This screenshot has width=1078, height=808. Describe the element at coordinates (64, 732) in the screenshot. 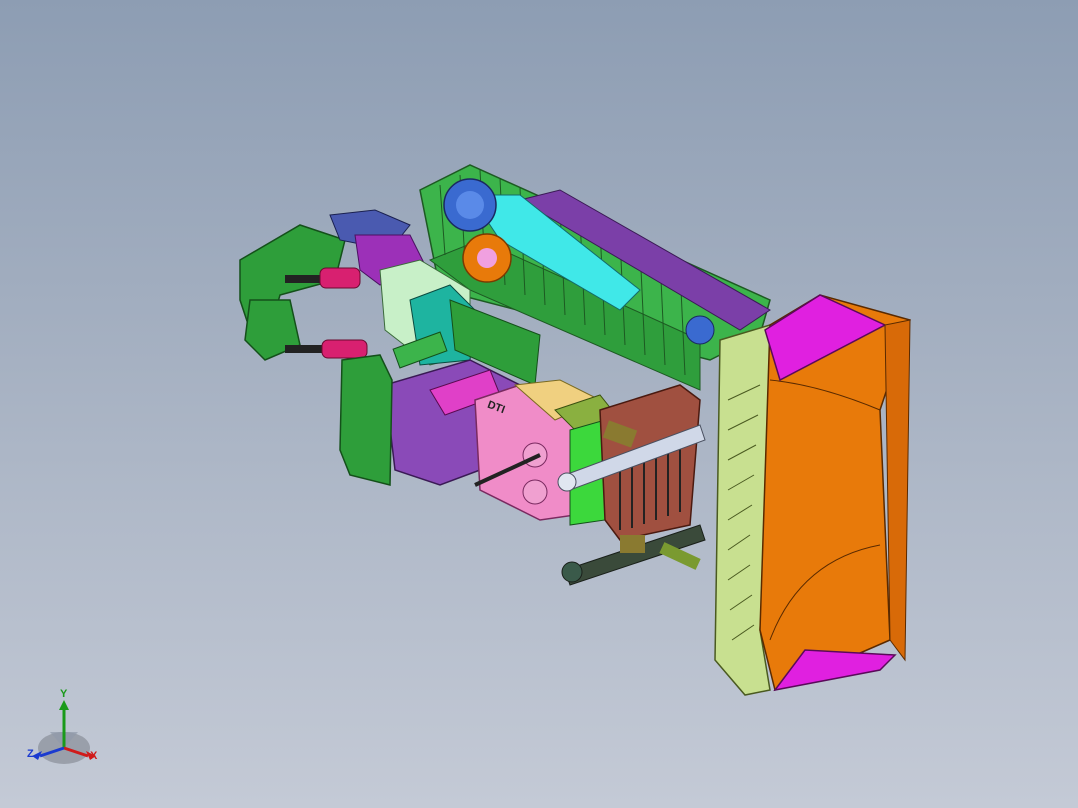

I see `coordinate-triad-icon` at that location.